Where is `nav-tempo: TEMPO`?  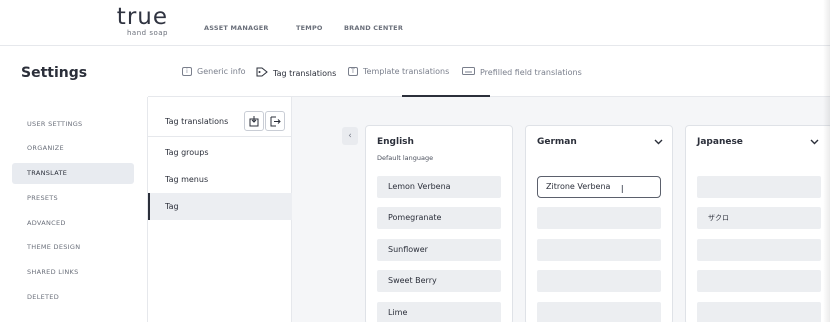
nav-tempo: TEMPO is located at coordinates (309, 28).